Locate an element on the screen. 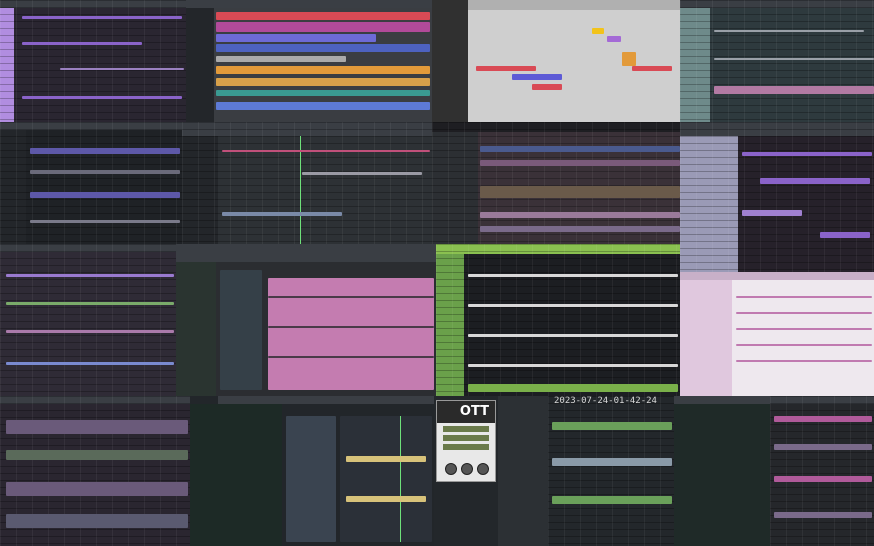  screenshot-tile-15: OTT 2023-07-24-01-42-24 is located at coordinates (554, 471).